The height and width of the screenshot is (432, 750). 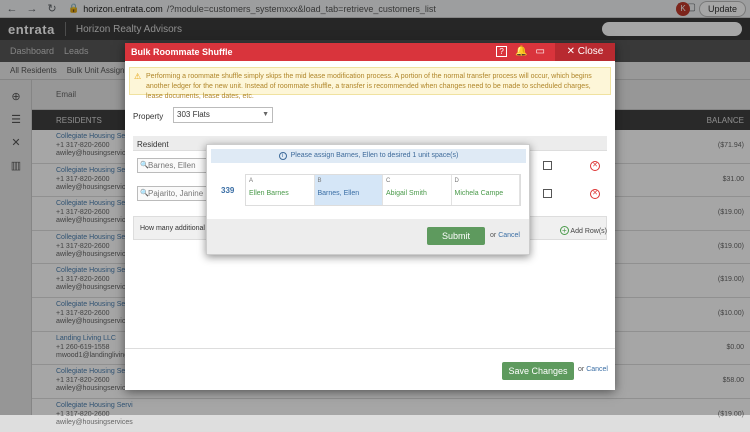 What do you see at coordinates (269, 193) in the screenshot?
I see `space-occupant: Ellen Barnes` at bounding box center [269, 193].